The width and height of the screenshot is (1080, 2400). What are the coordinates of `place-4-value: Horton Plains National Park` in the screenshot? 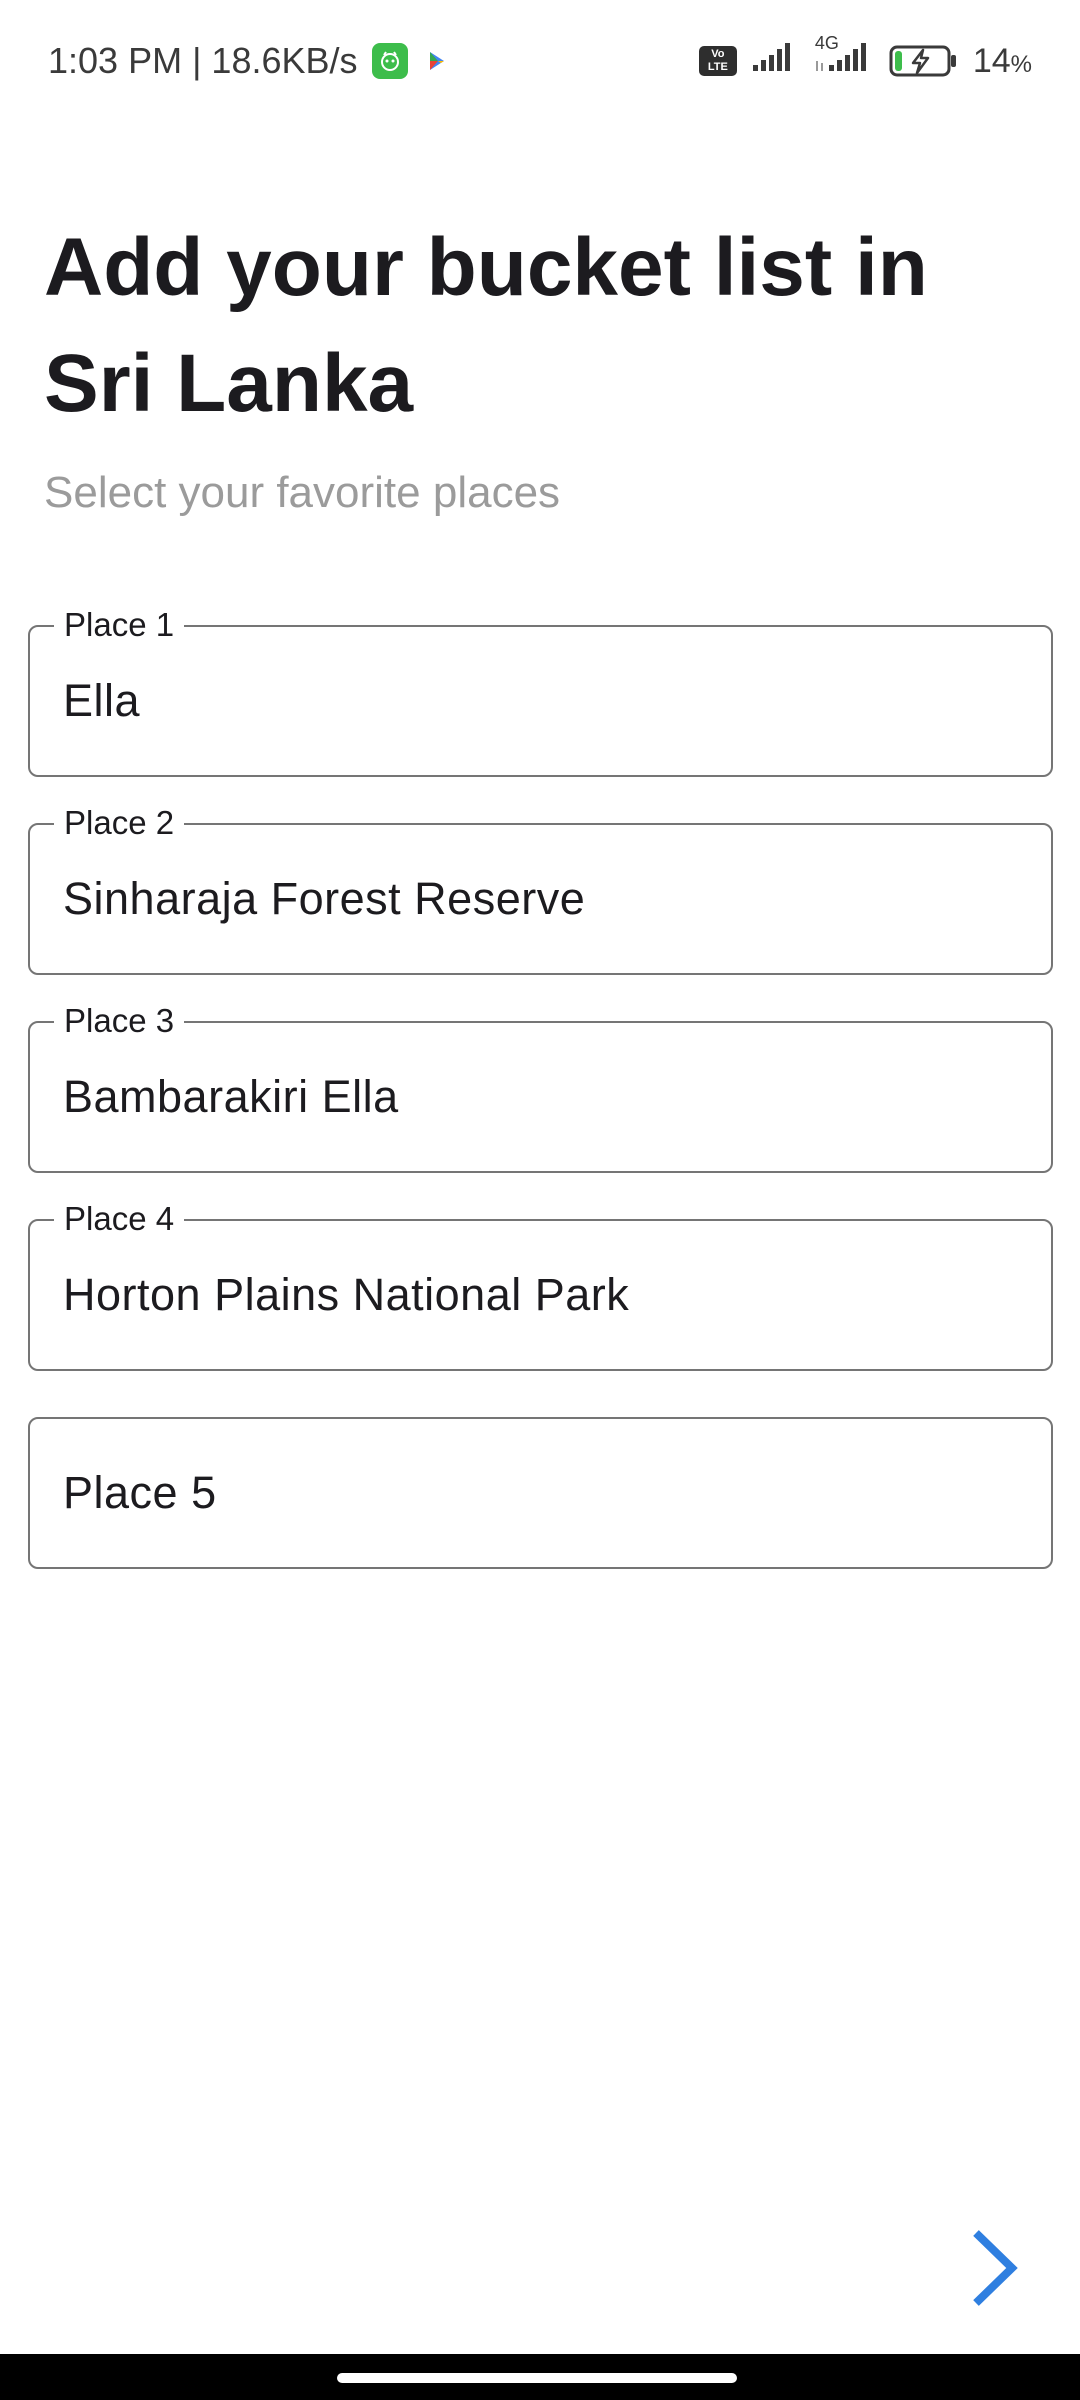 It's located at (346, 1294).